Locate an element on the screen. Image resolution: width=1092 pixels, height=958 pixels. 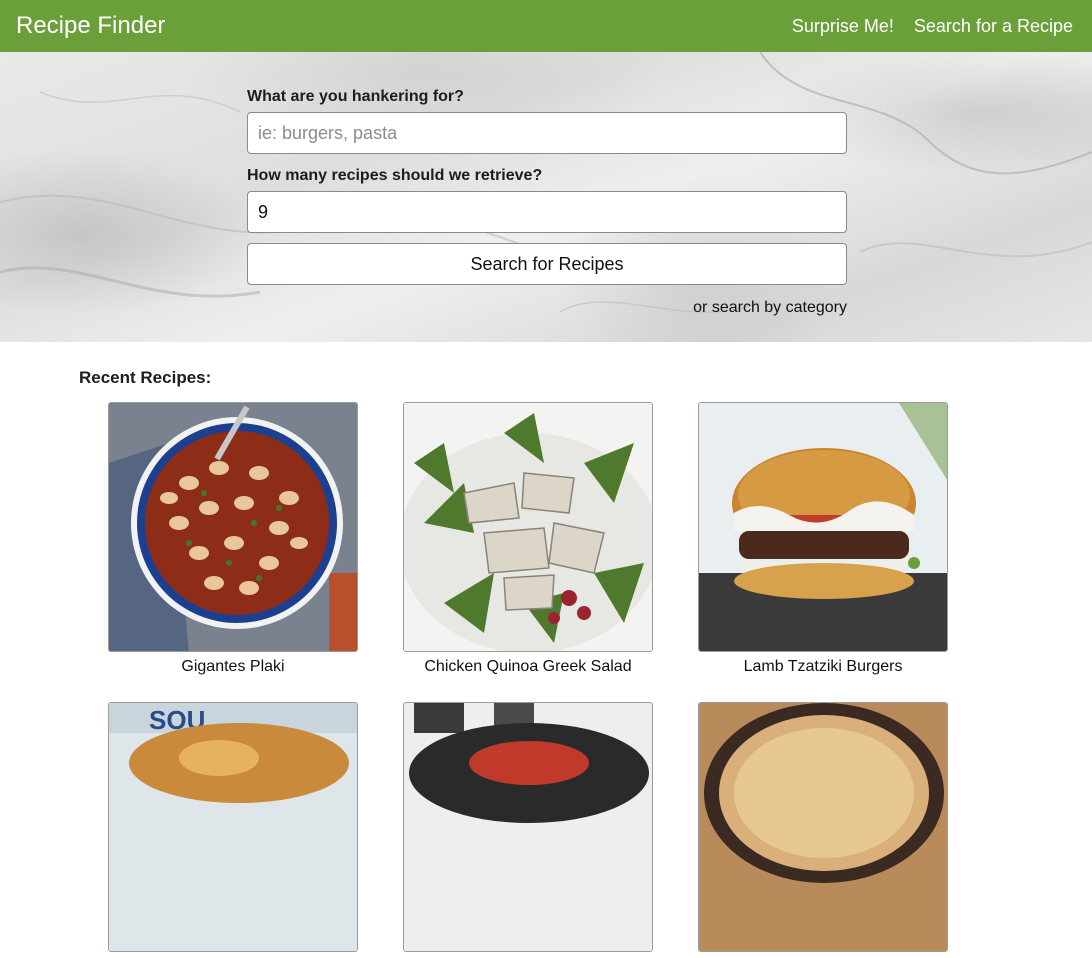
surprise-me-link: Surprise Me! is located at coordinates (843, 26).